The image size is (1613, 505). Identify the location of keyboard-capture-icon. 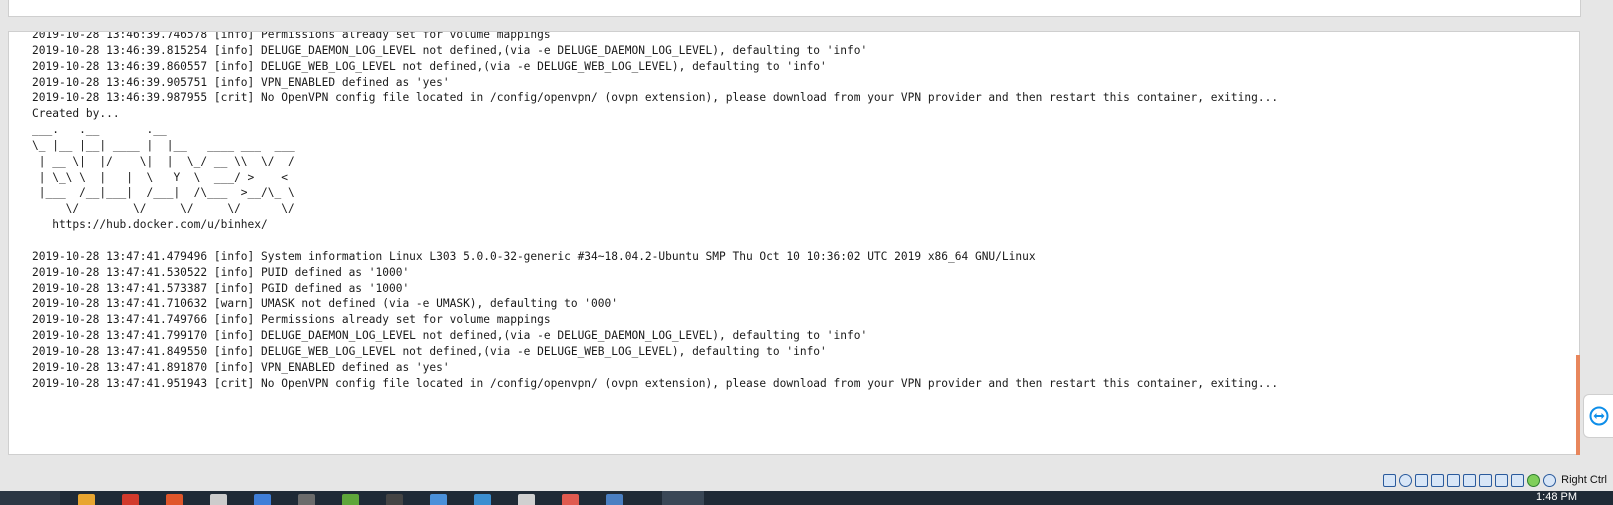
(1550, 480).